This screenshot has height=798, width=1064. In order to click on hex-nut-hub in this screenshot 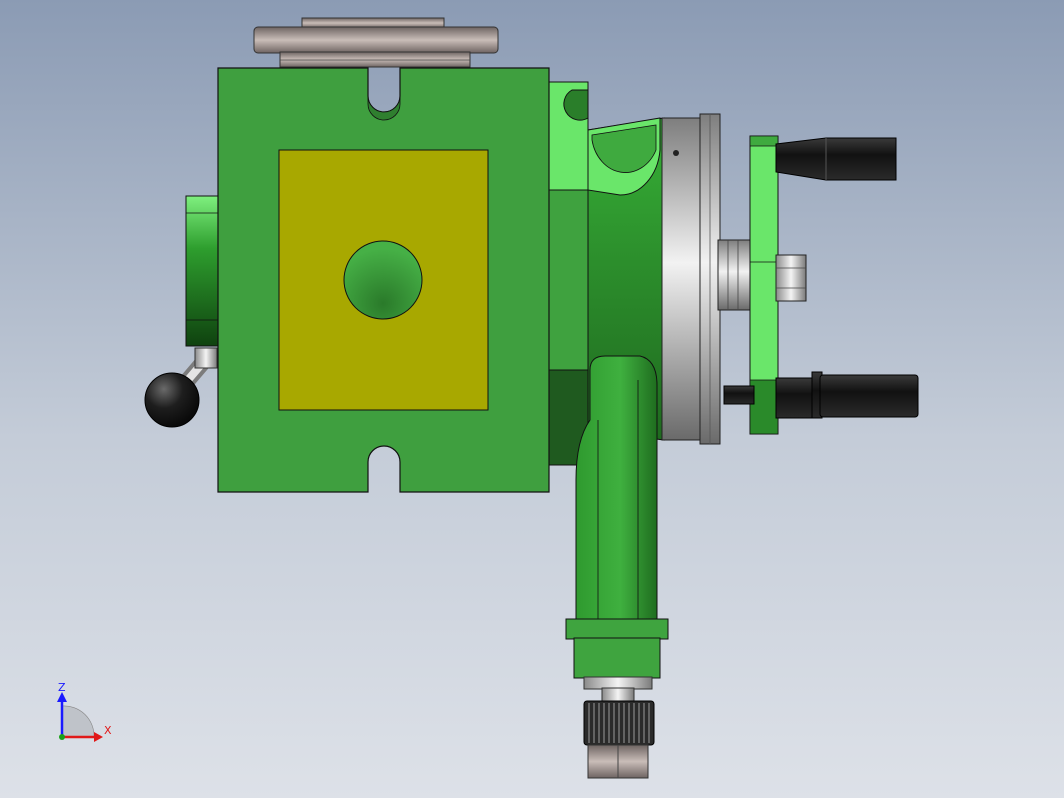, I will do `click(791, 278)`.